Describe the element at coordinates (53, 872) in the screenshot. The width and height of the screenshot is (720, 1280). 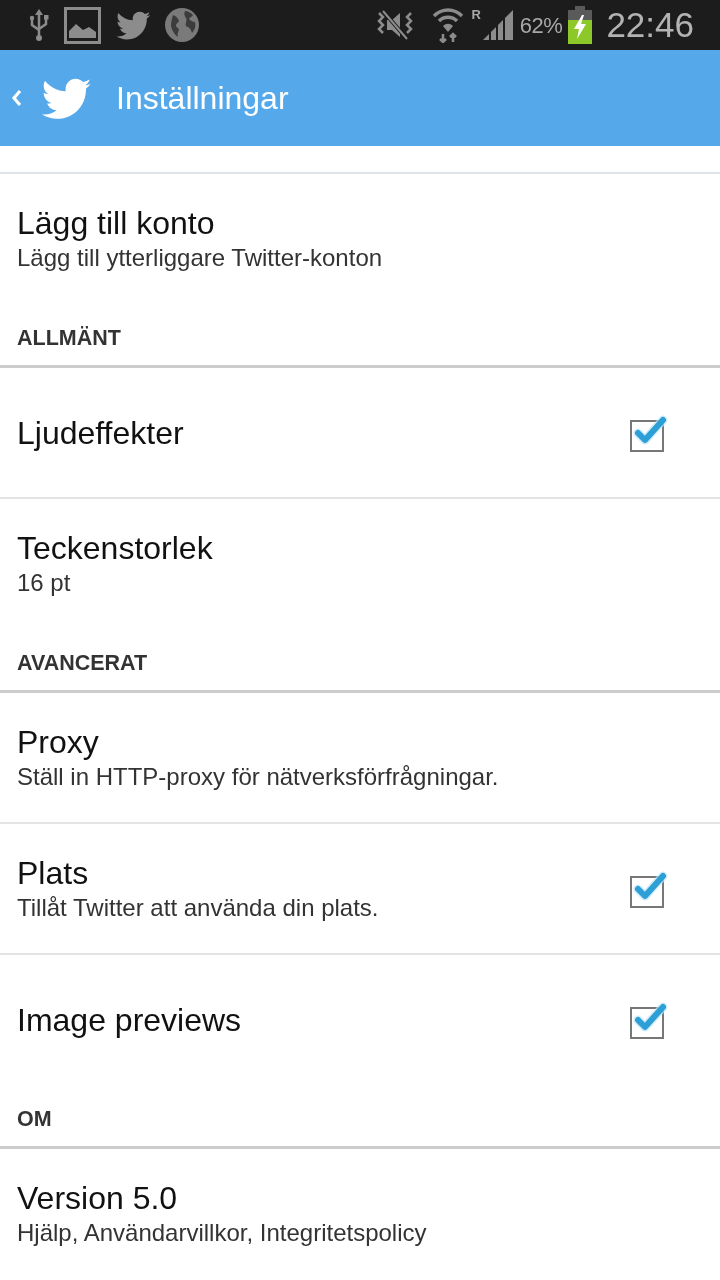
I see `setting-title: Plats` at that location.